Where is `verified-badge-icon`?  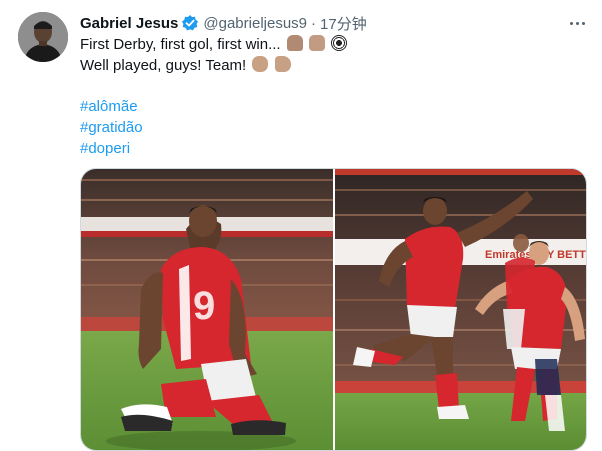 verified-badge-icon is located at coordinates (190, 23).